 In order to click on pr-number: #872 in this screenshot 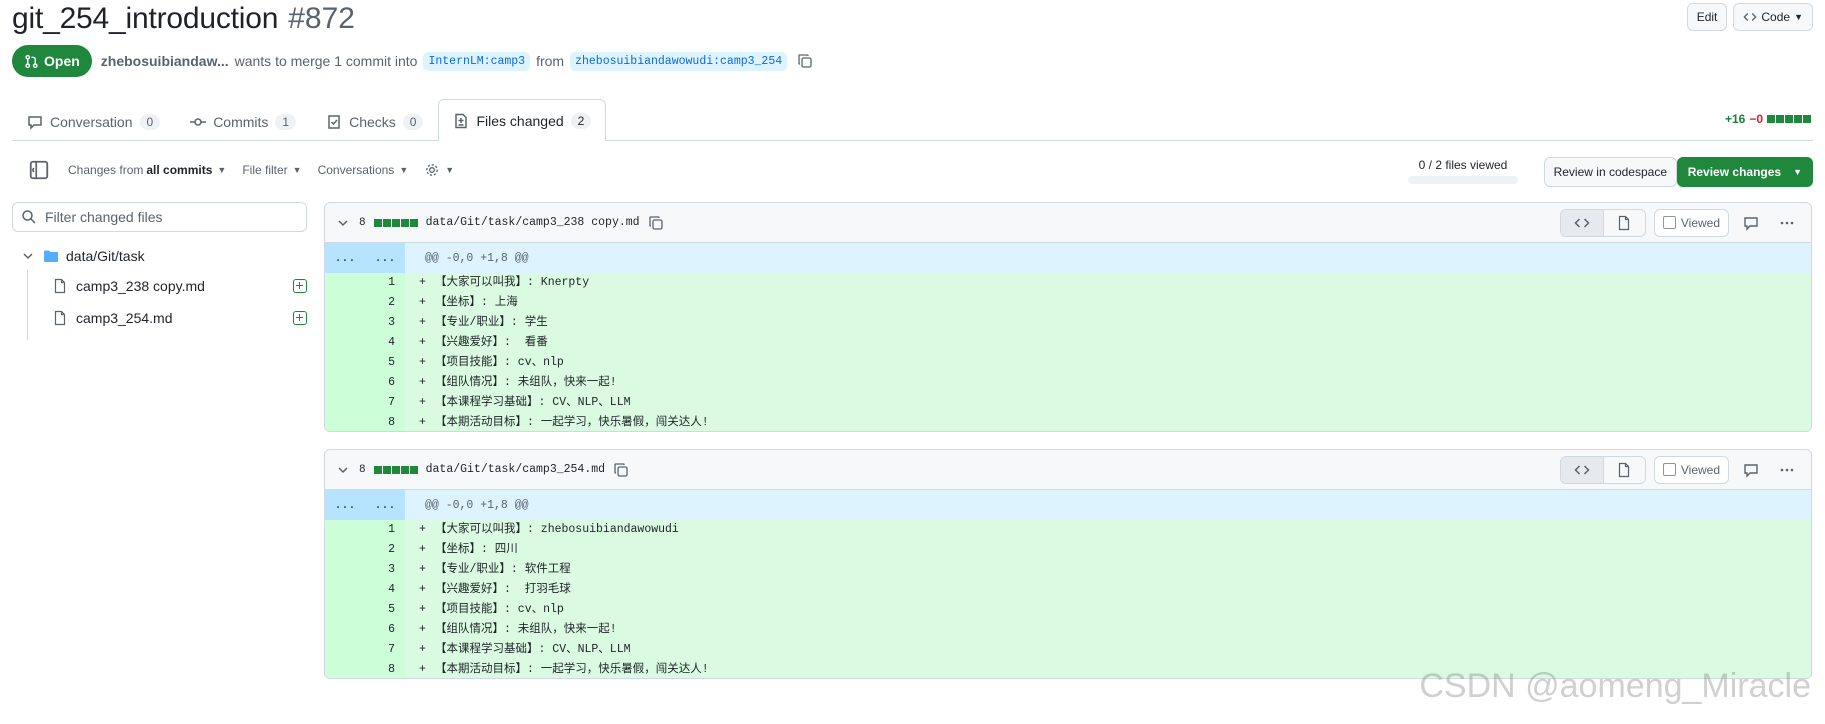, I will do `click(321, 18)`.